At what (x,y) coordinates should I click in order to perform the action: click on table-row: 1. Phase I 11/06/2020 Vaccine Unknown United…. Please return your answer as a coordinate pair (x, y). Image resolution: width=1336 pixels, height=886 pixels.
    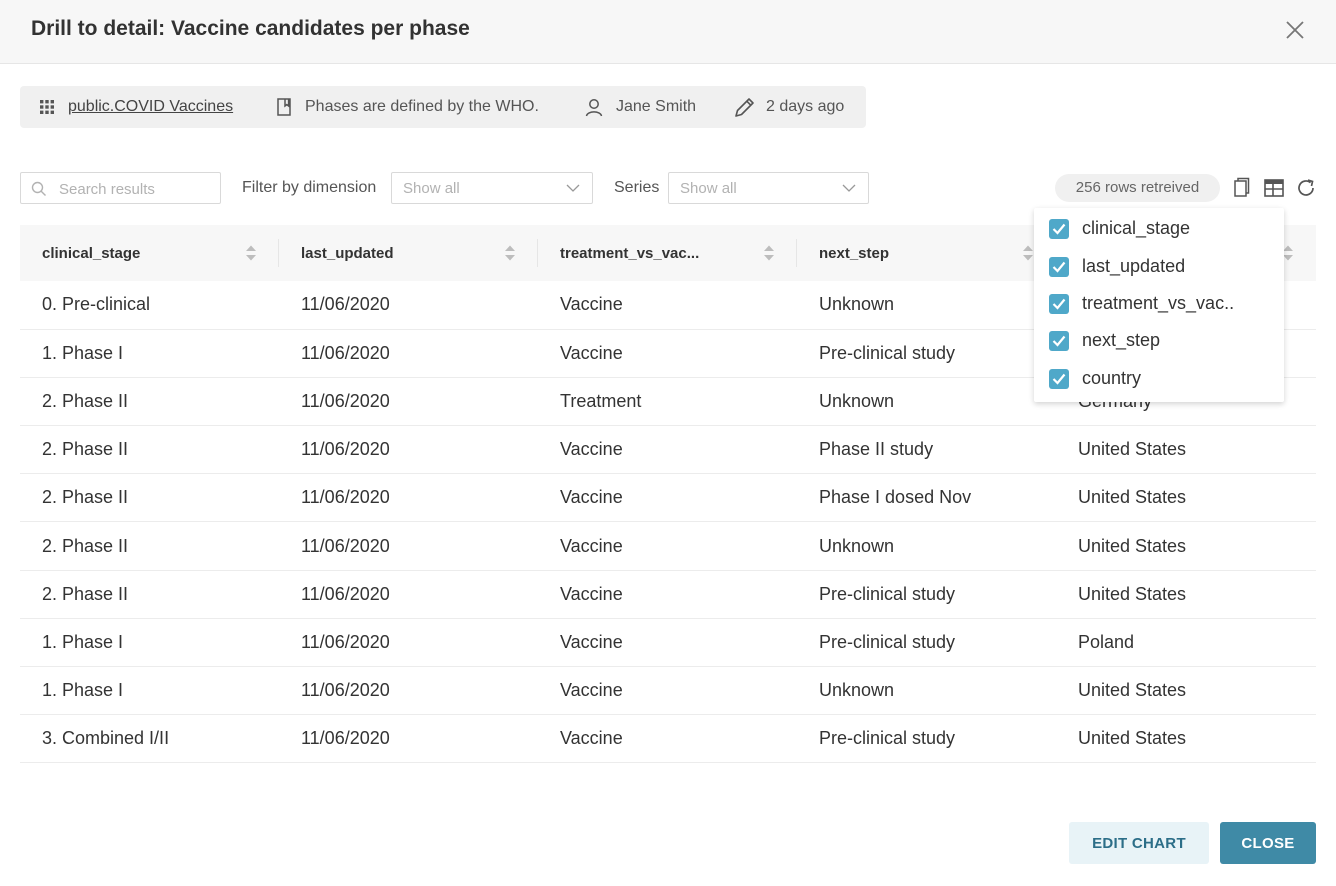
    Looking at the image, I should click on (668, 691).